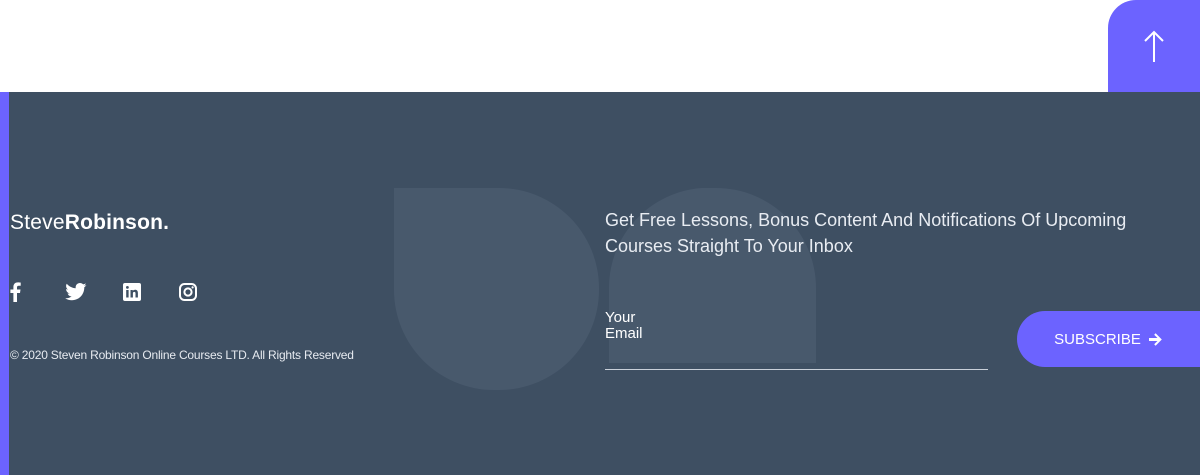 This screenshot has height=475, width=1200. I want to click on facebook-link, so click(17, 292).